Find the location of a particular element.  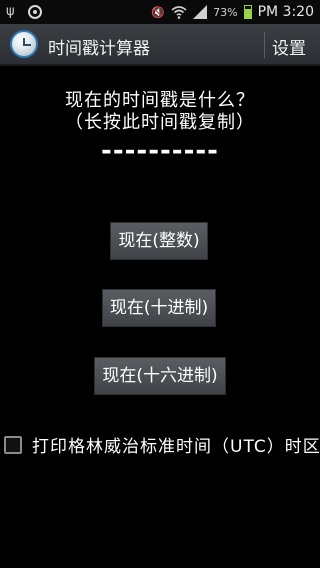

action-bar: 时间戳计算器 设置 is located at coordinates (160, 45).